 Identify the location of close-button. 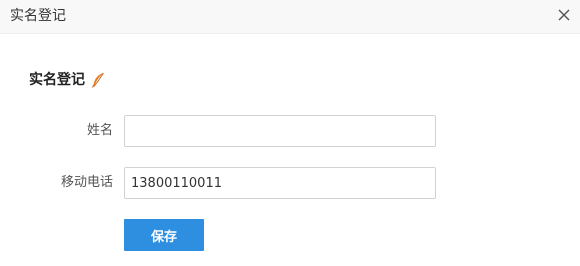
(564, 15).